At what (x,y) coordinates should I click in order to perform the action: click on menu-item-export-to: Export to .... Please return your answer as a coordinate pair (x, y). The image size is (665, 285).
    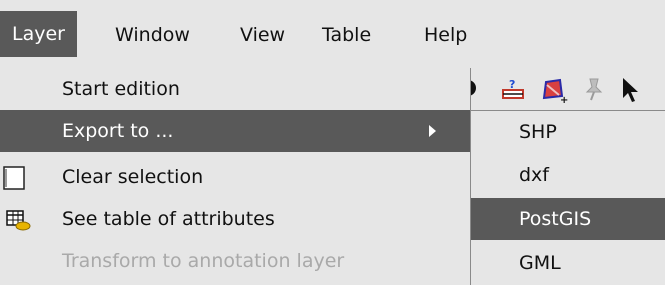
    Looking at the image, I should click on (235, 131).